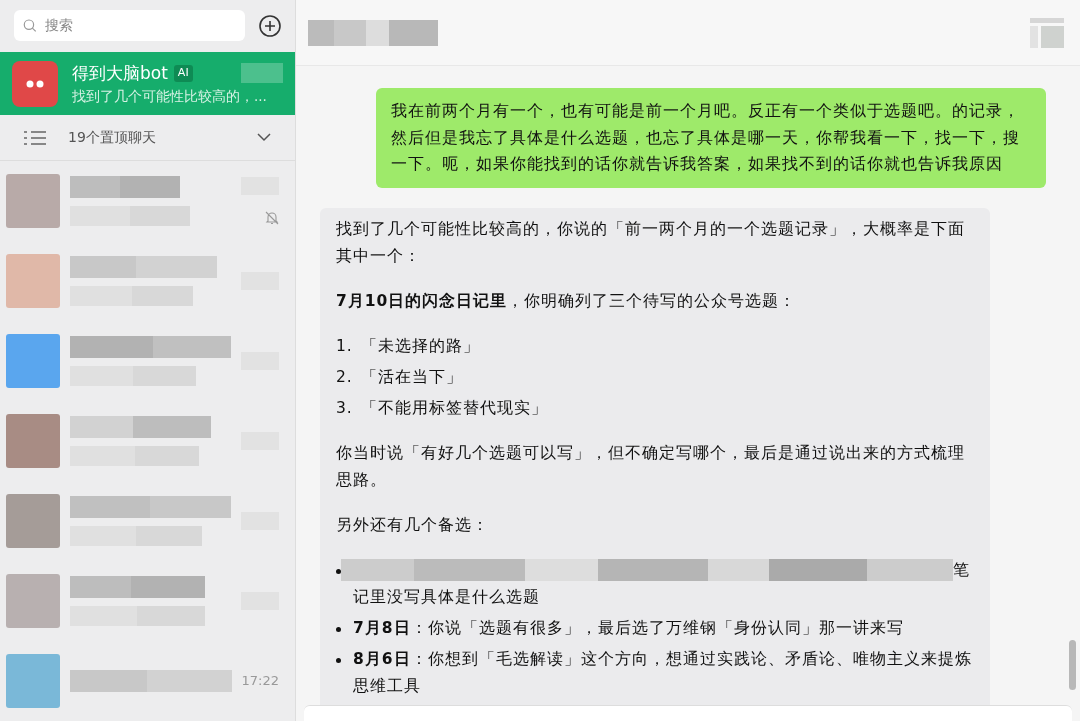 The height and width of the screenshot is (721, 1080). I want to click on pinned-chats-toggle: 19个置顶聊天, so click(147, 138).